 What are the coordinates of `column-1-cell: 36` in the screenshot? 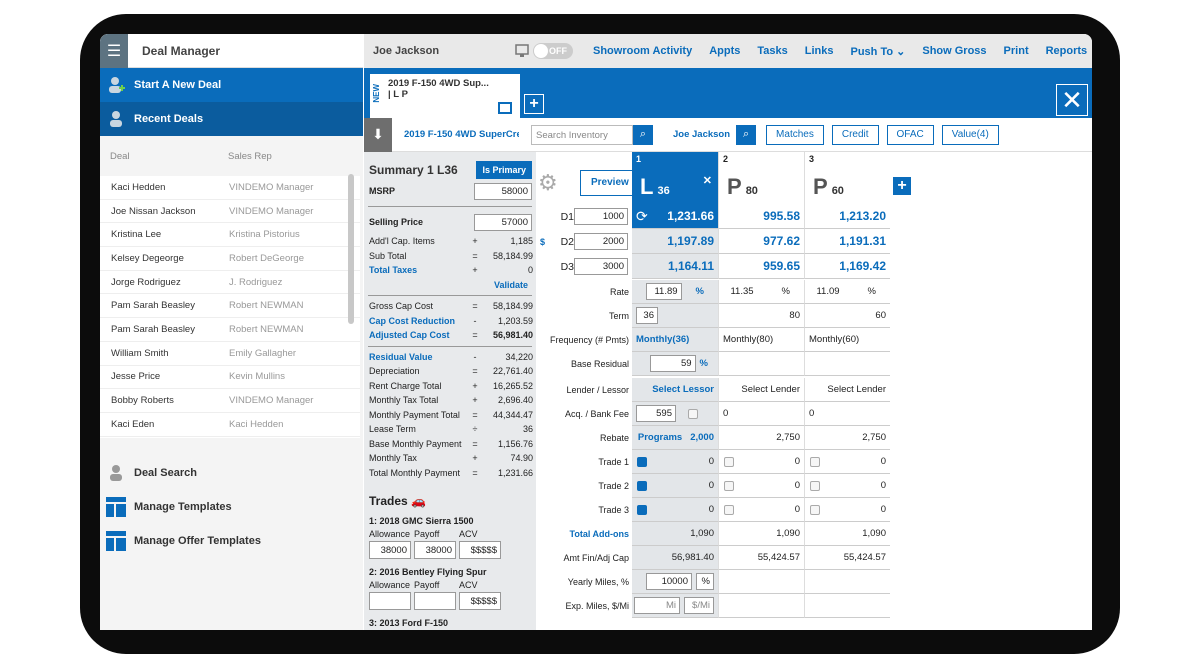 It's located at (675, 316).